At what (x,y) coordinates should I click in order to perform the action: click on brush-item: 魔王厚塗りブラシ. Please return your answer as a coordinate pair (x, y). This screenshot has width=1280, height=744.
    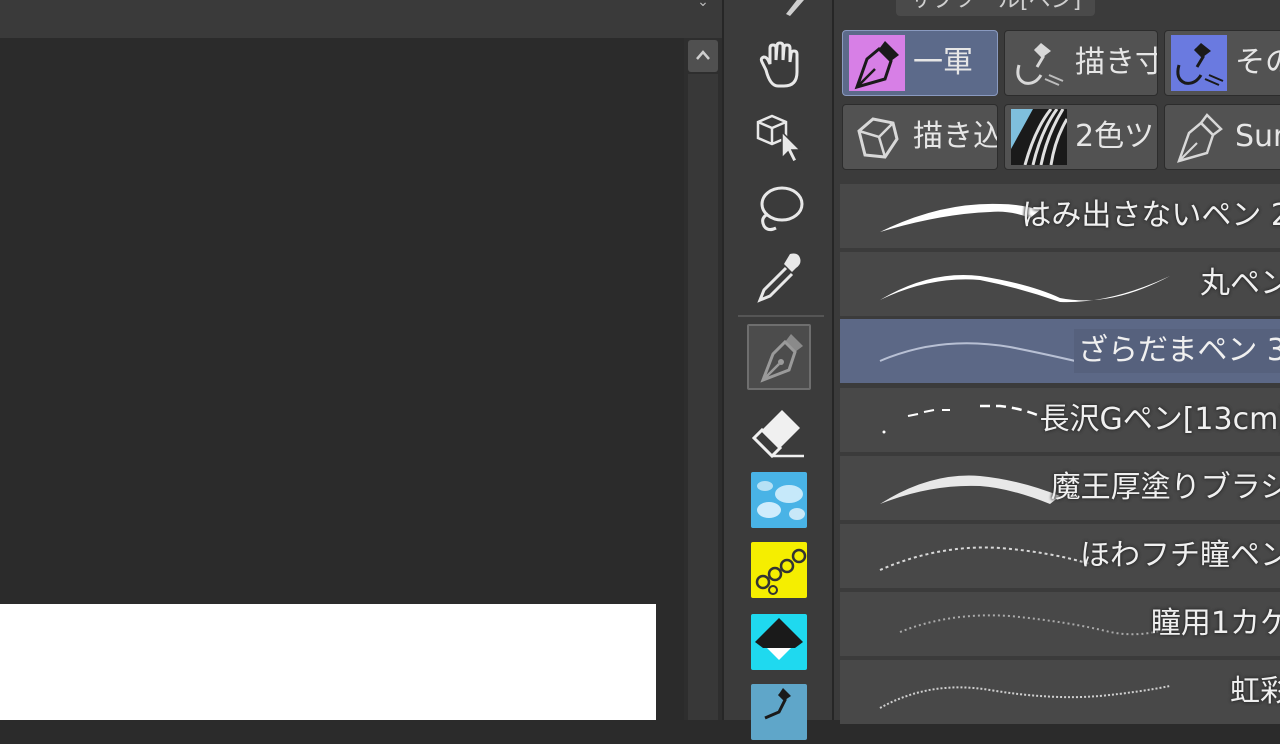
    Looking at the image, I should click on (1060, 488).